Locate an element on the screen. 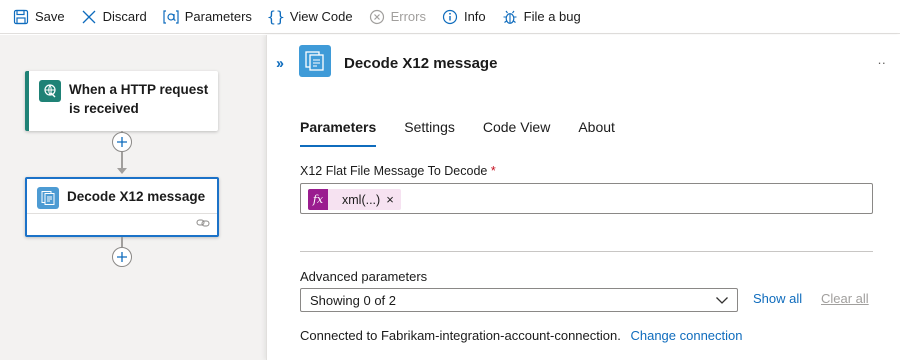 The width and height of the screenshot is (900, 360). connector-arrow is located at coordinates (122, 171).